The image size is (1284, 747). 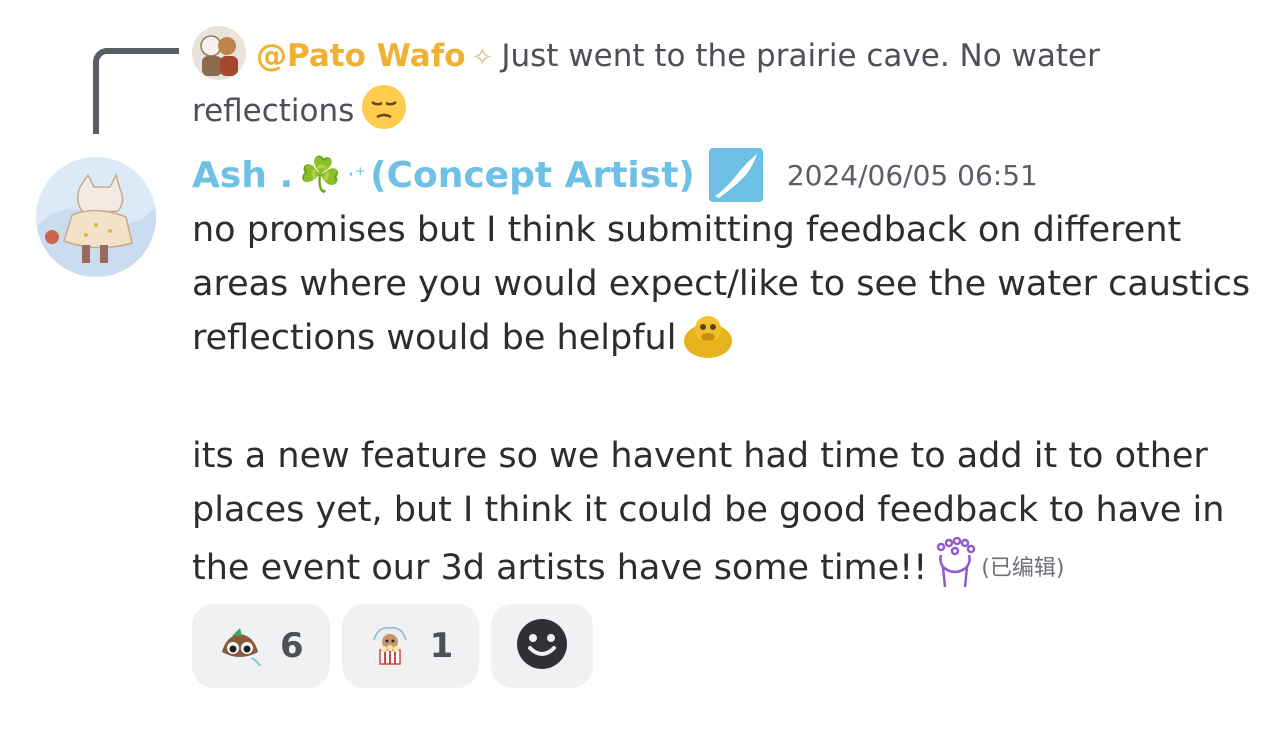 What do you see at coordinates (532, 175) in the screenshot?
I see `author-role: (Concept Artist)` at bounding box center [532, 175].